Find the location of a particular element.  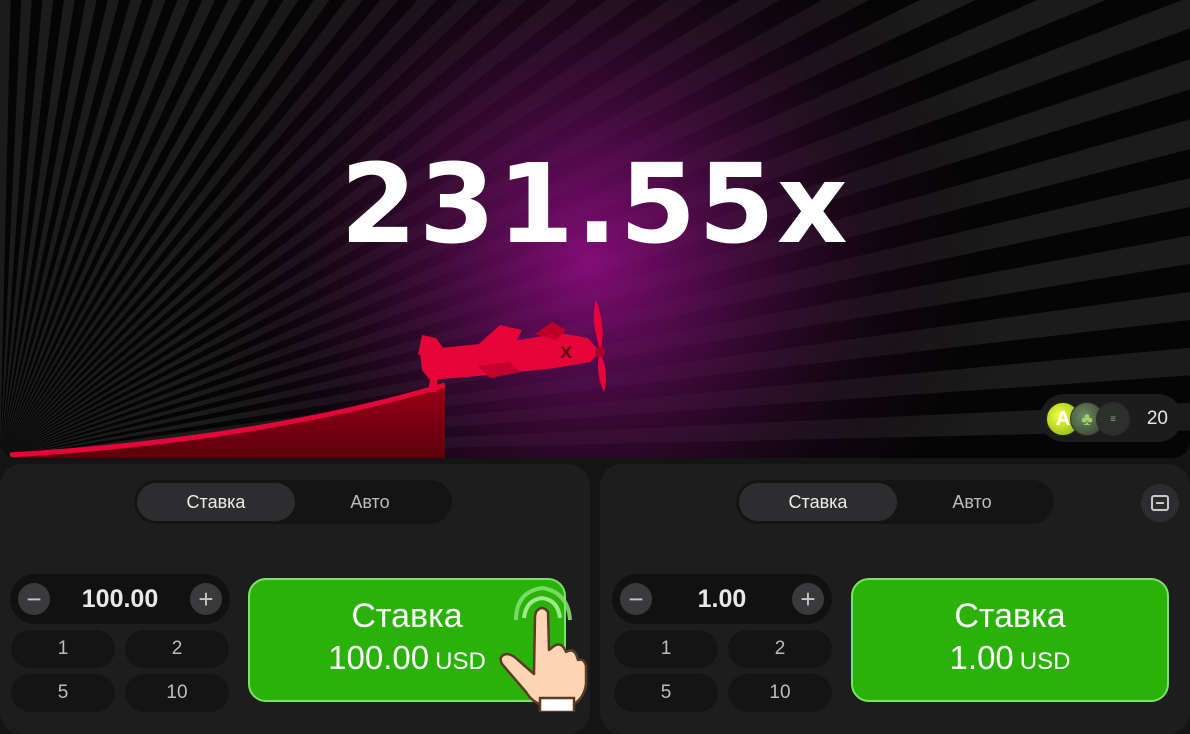

players-indicator: A ♣ ≡ 20 is located at coordinates (1111, 418).